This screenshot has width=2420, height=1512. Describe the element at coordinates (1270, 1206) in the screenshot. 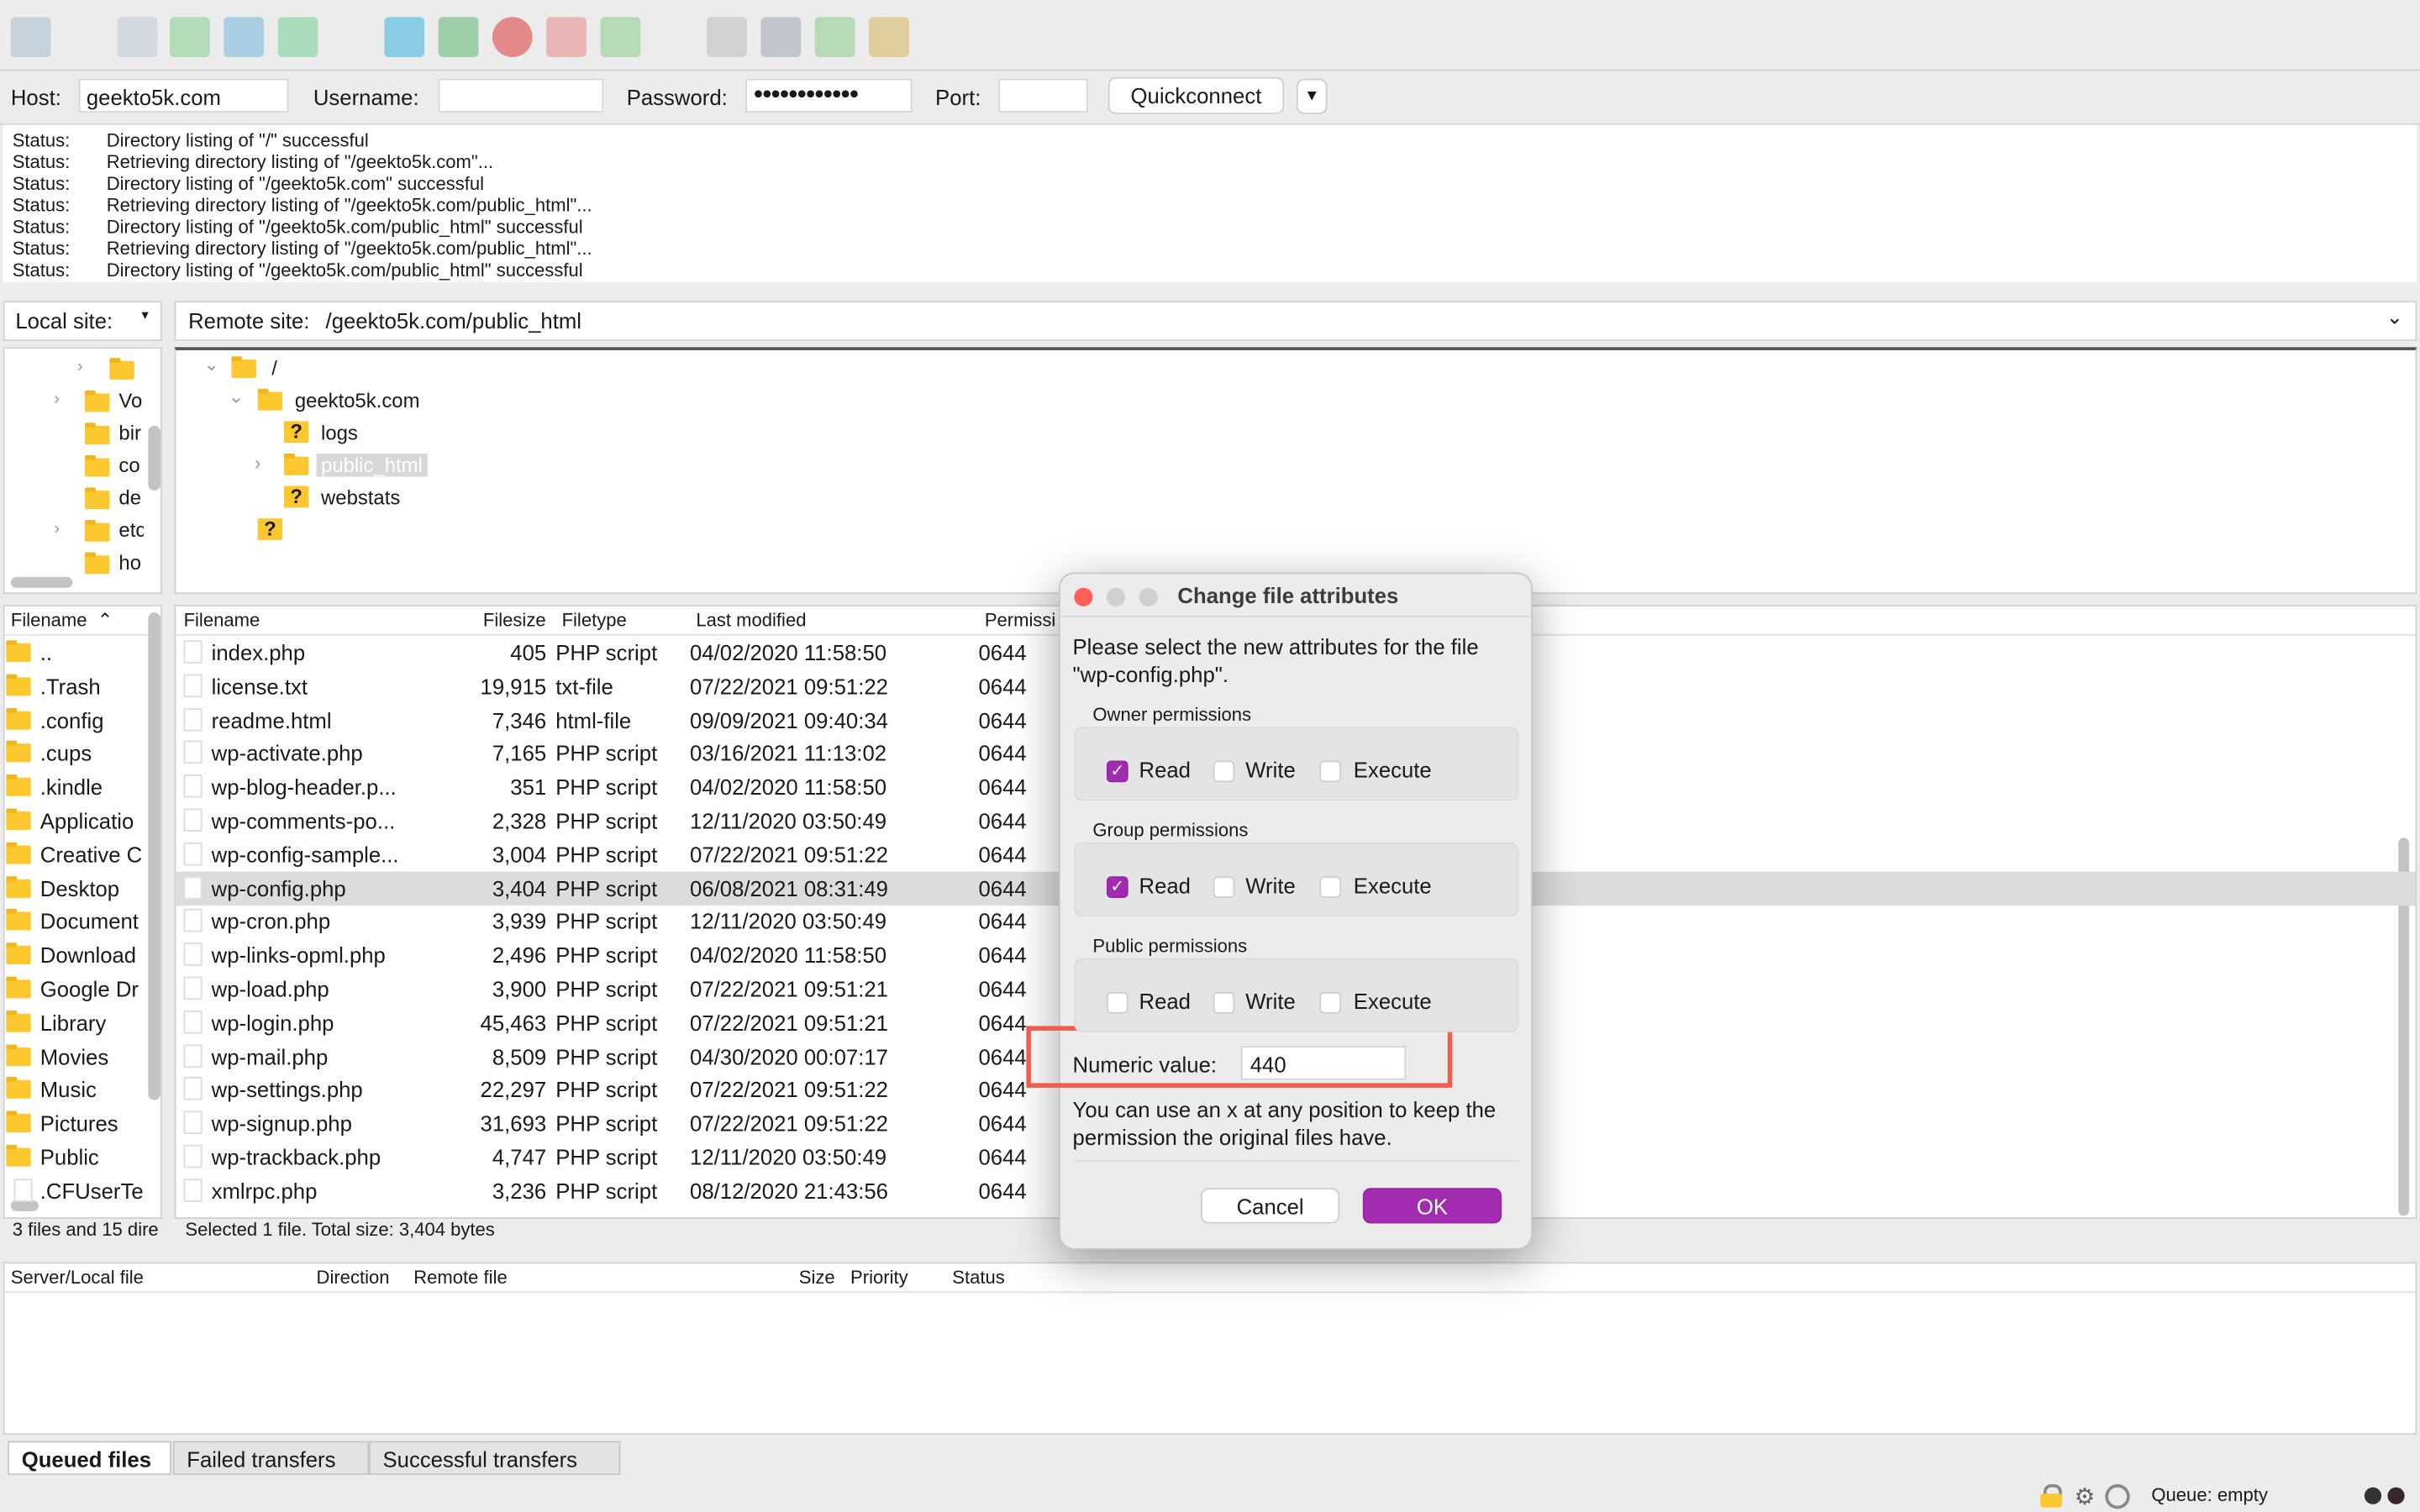

I see `cancel-button: Cancel` at that location.